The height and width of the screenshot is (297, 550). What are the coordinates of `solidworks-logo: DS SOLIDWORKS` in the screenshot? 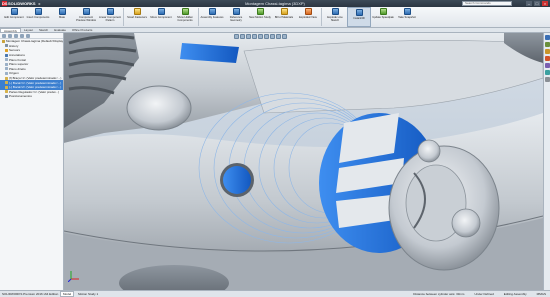 It's located at (18, 3).